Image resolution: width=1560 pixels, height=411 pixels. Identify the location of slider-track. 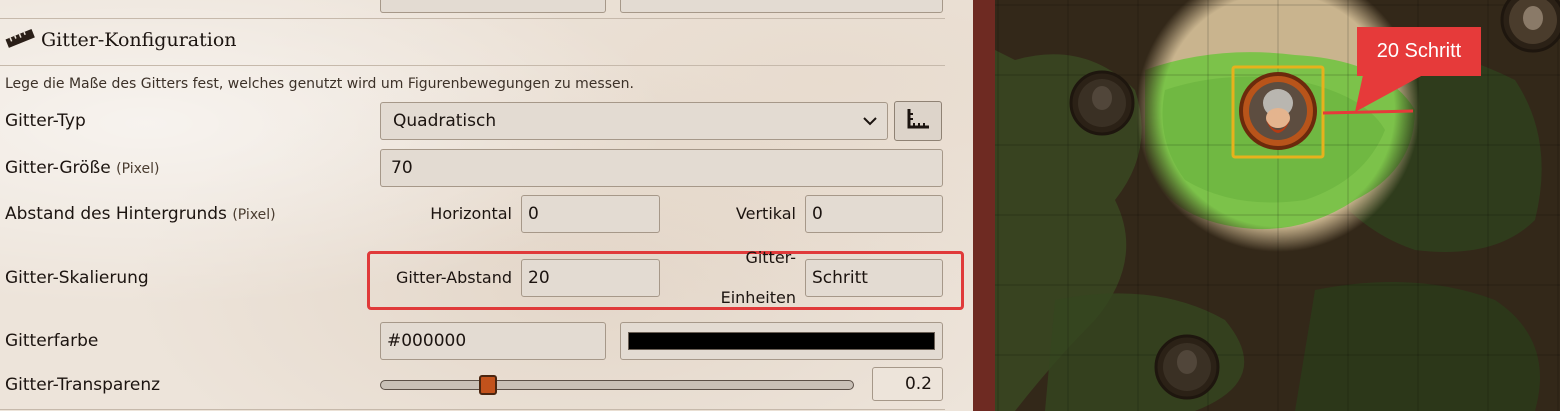
(617, 385).